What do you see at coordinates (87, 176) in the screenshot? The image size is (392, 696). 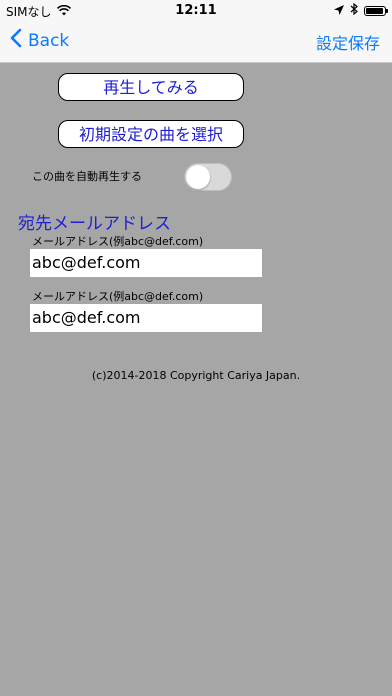 I see `autoplay-label: この曲を自動再生する` at bounding box center [87, 176].